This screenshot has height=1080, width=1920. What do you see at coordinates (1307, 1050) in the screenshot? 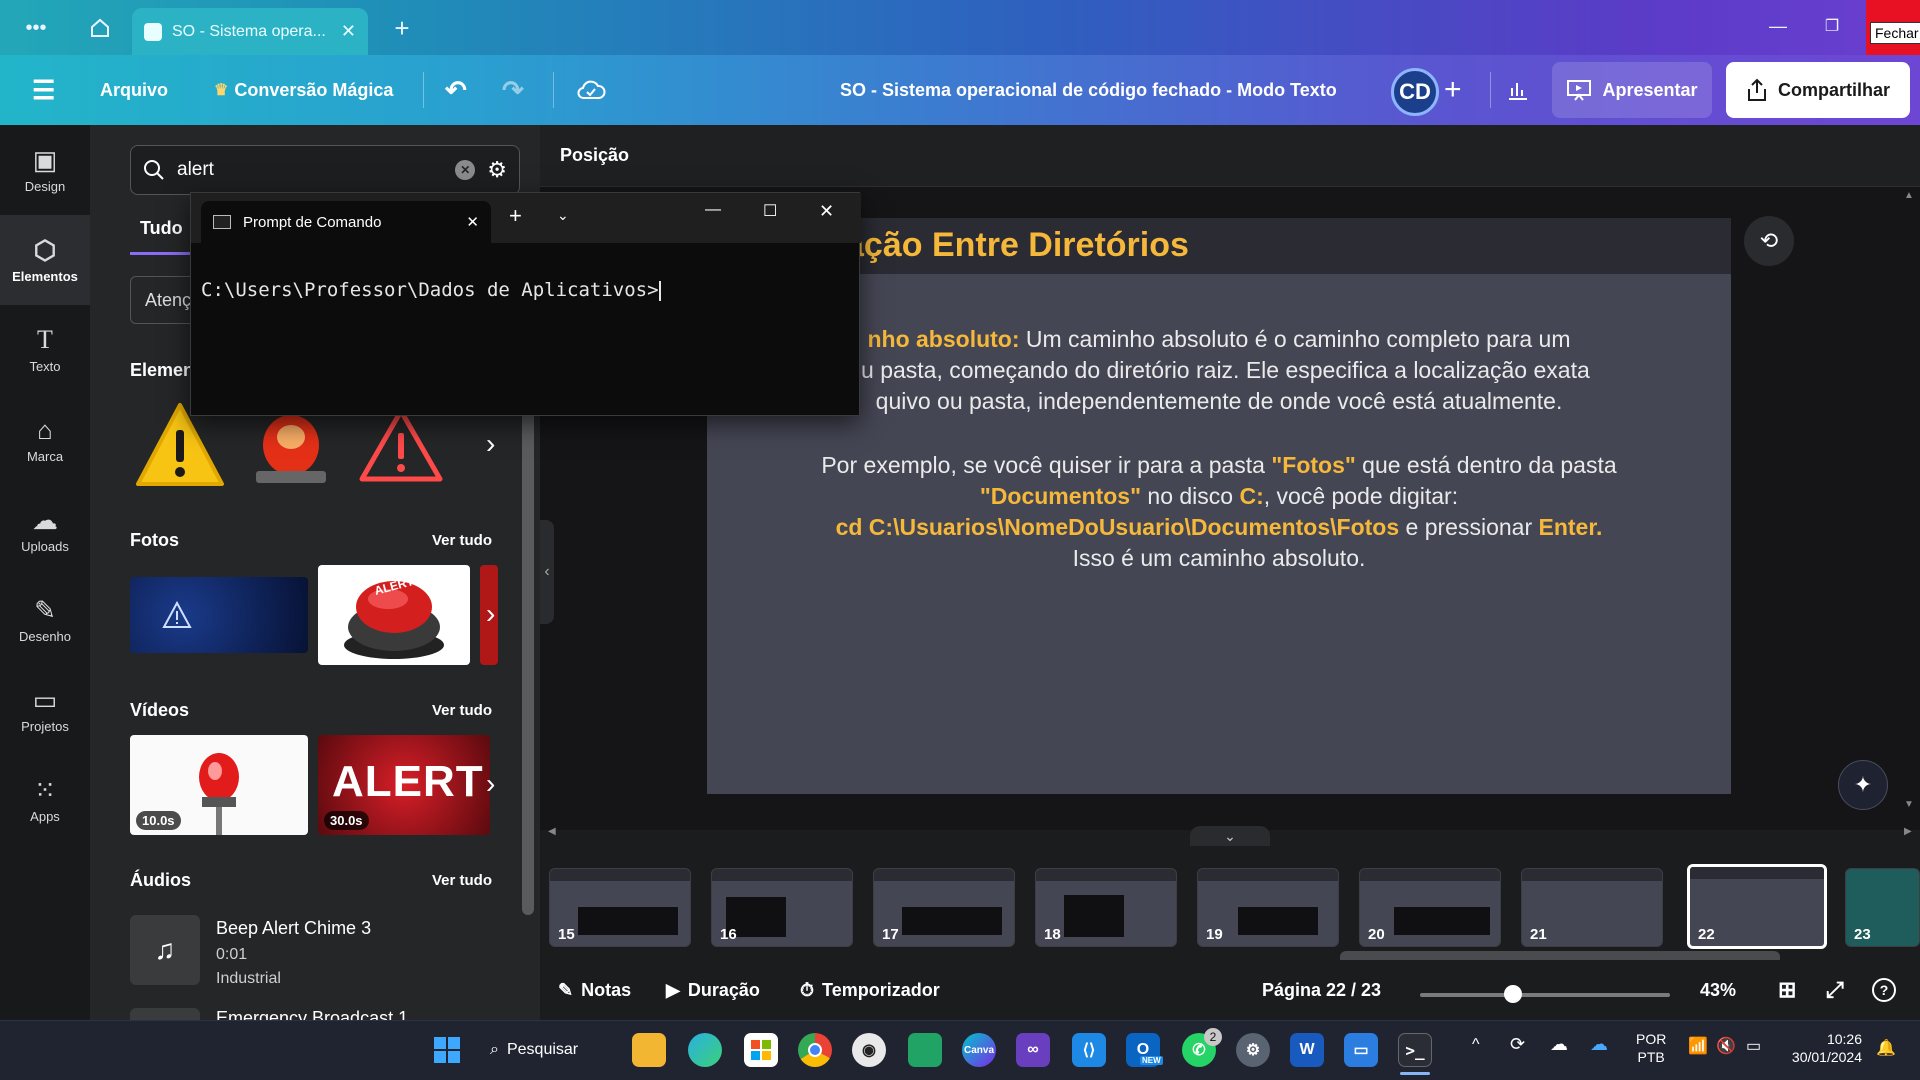
I see `word-icon: W` at bounding box center [1307, 1050].